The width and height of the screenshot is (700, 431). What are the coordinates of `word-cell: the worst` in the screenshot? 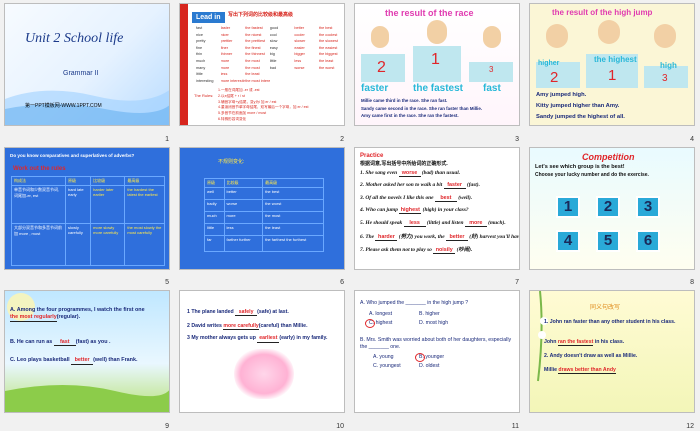 It's located at (326, 67).